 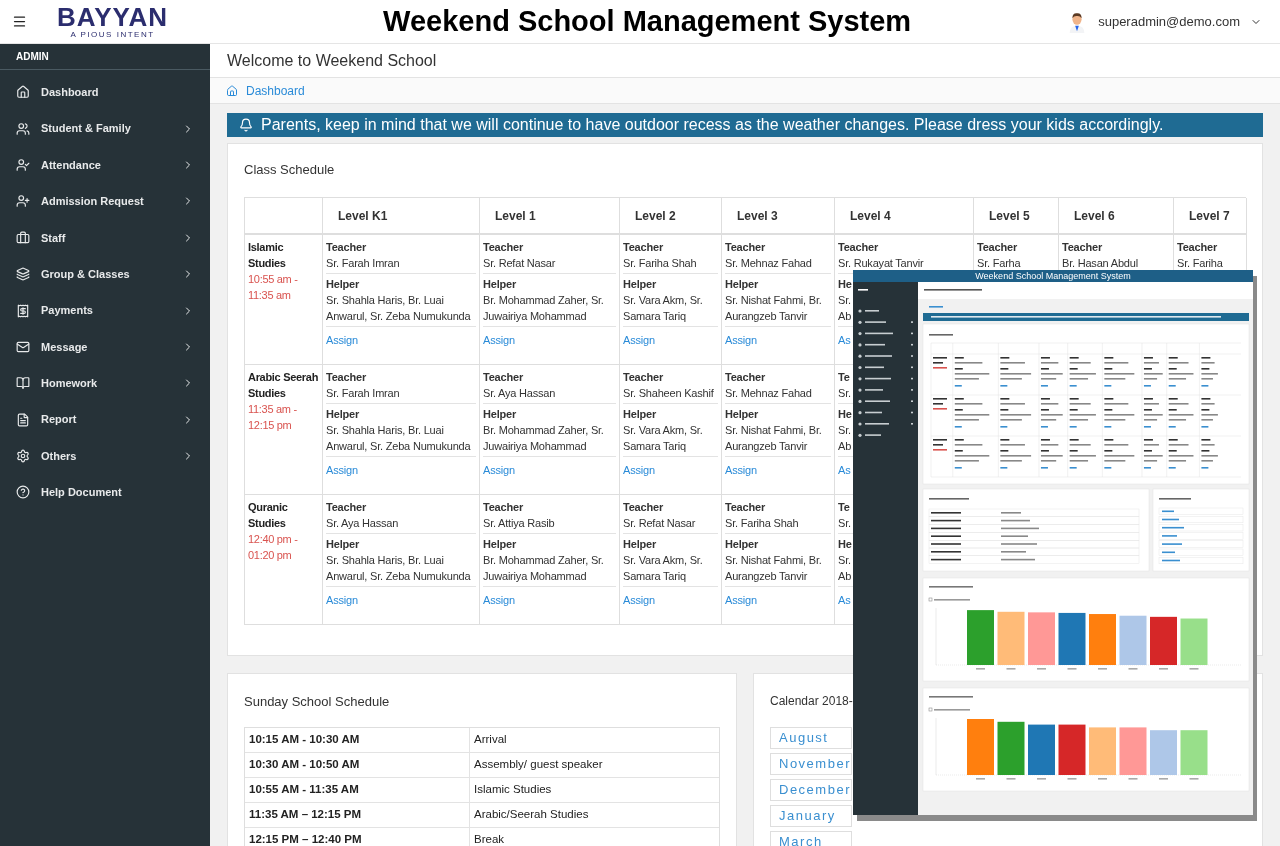 I want to click on column-header: Level 5, so click(x=1016, y=216).